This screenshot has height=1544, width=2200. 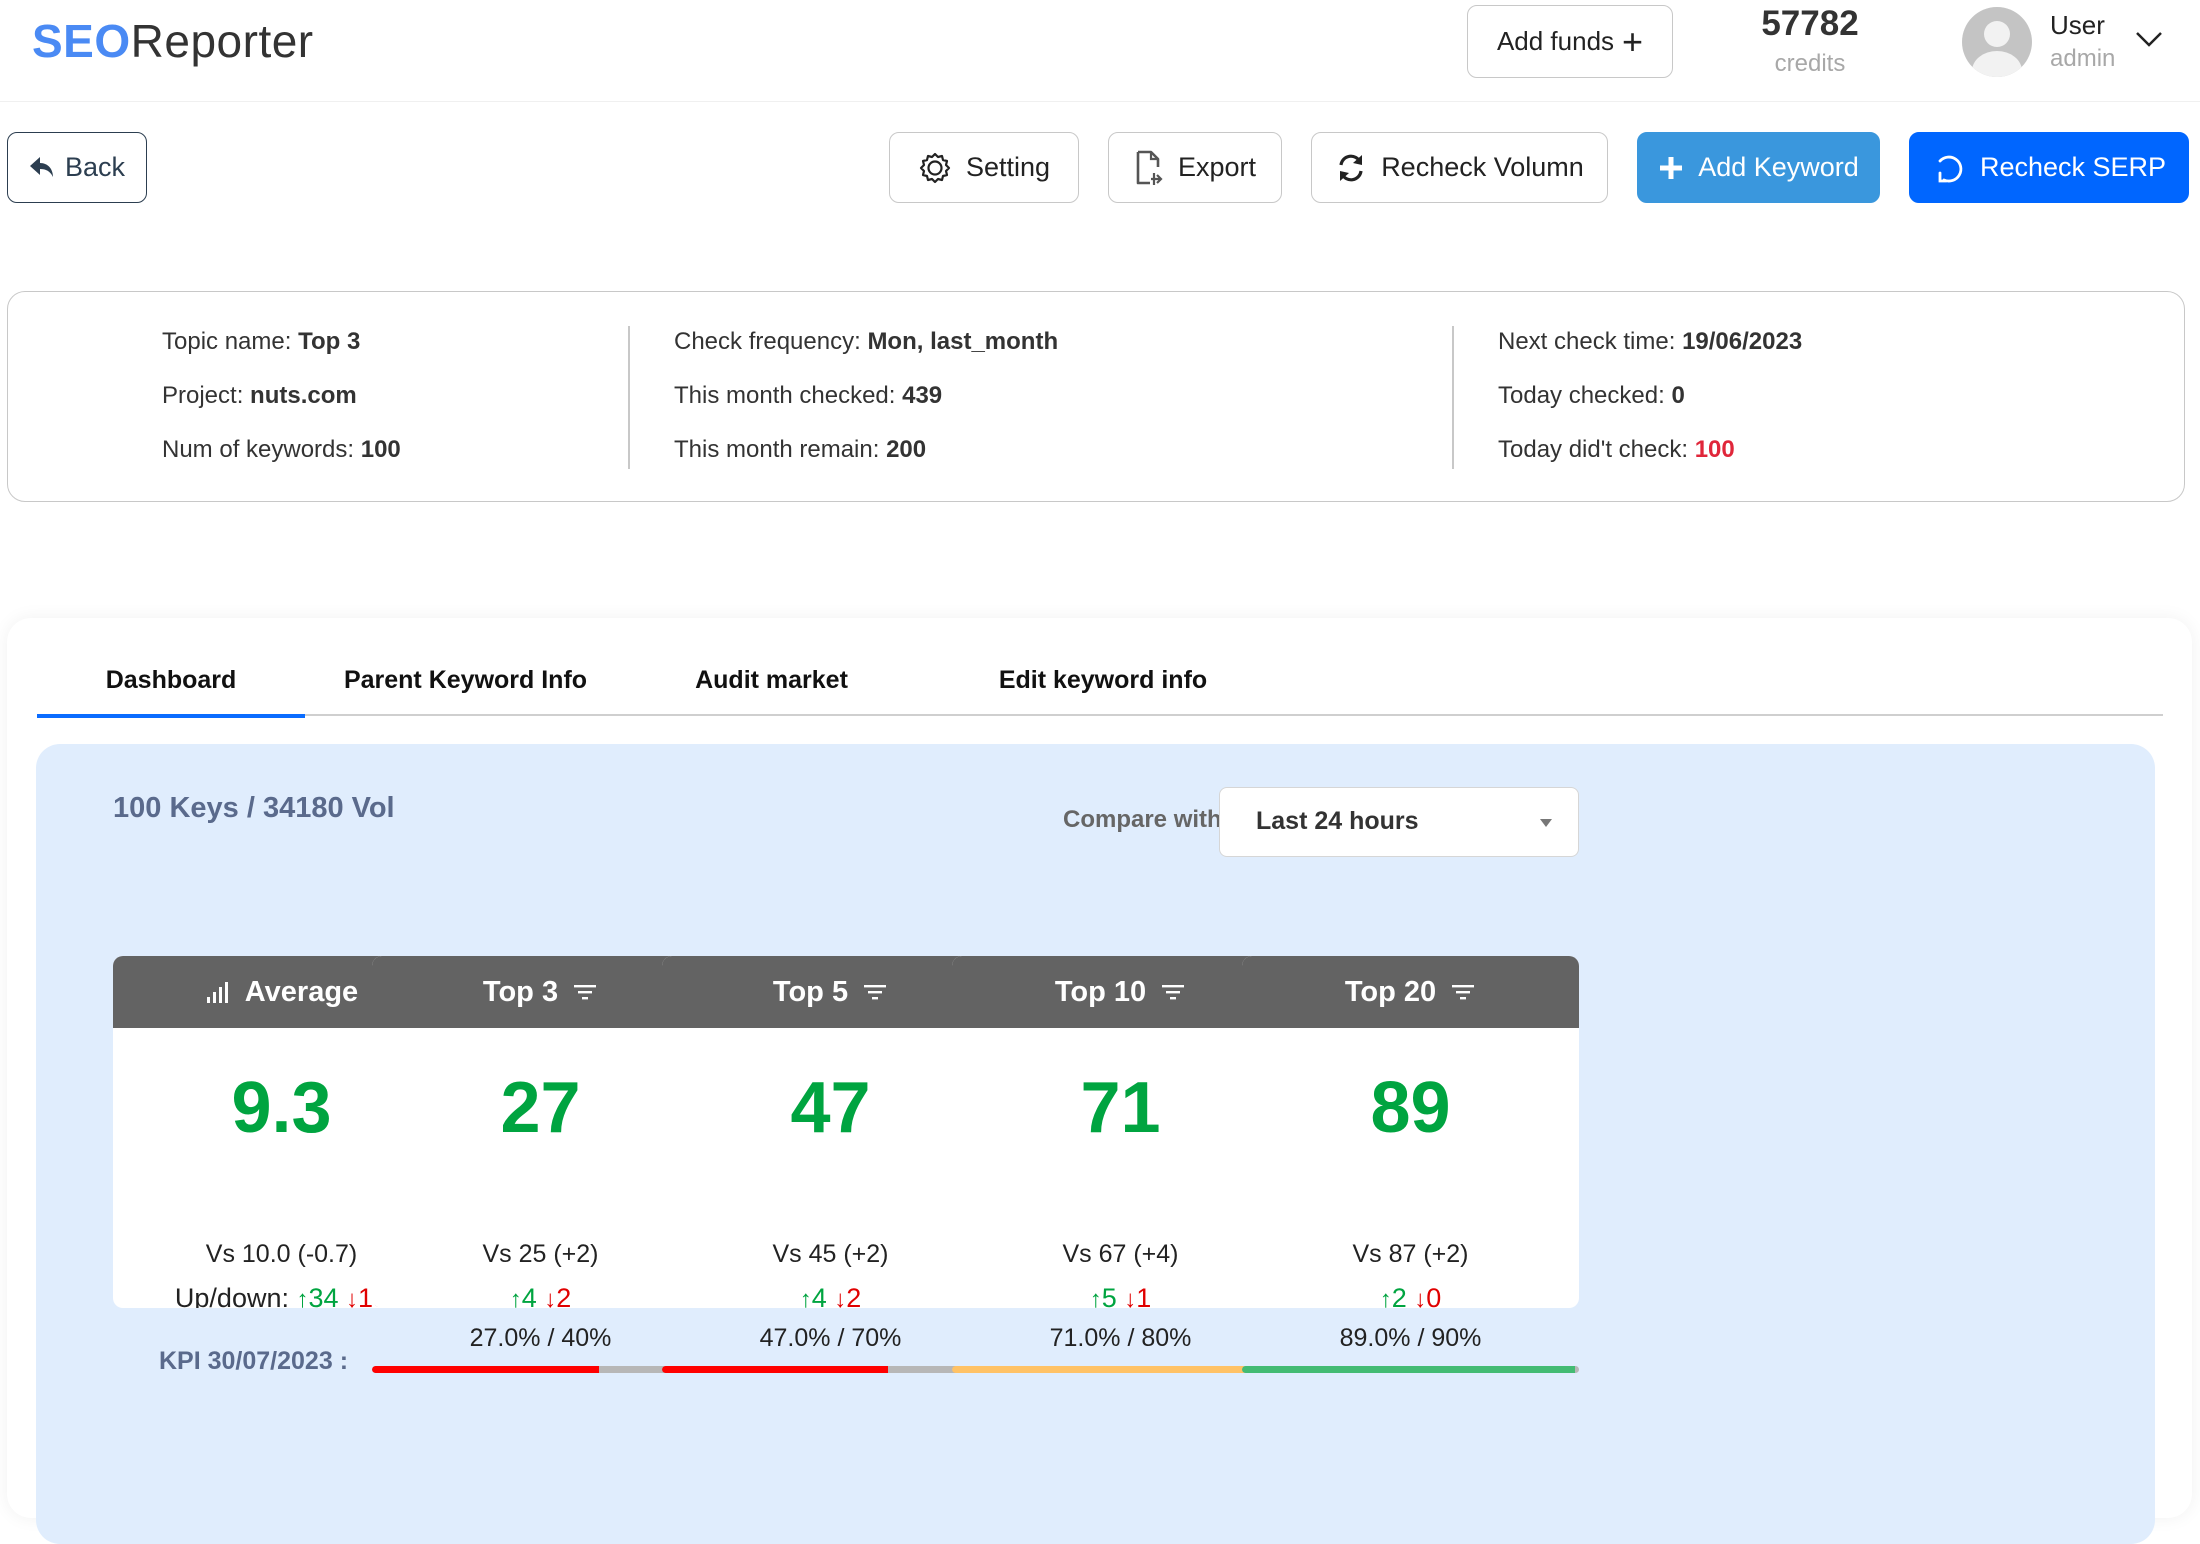 What do you see at coordinates (771, 687) in the screenshot?
I see `tab-audit-market: Audit market` at bounding box center [771, 687].